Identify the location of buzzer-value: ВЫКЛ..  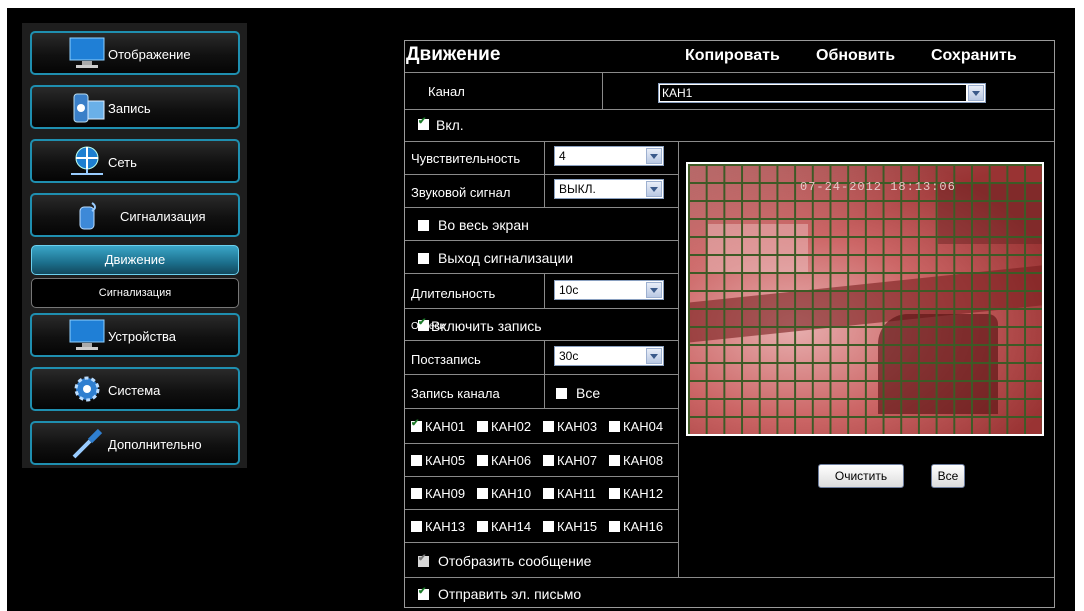
(577, 189).